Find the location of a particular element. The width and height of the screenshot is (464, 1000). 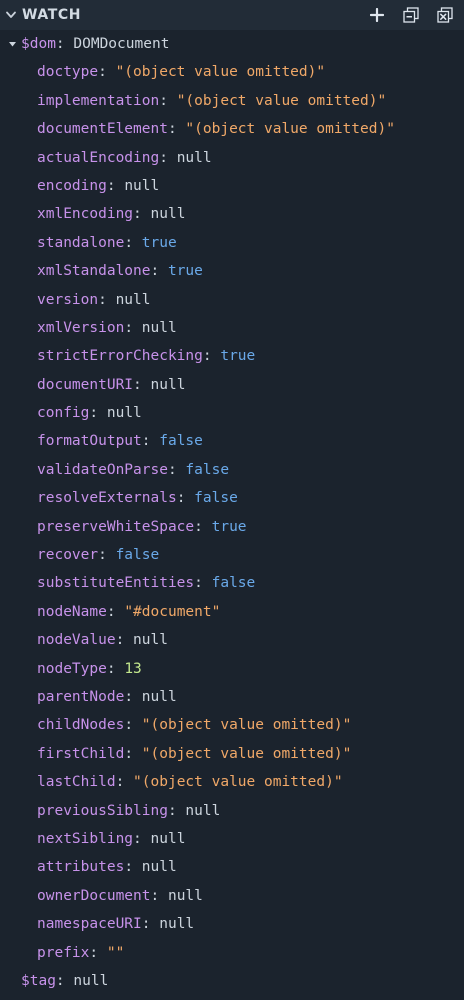

property-row: recover: false is located at coordinates (232, 555).